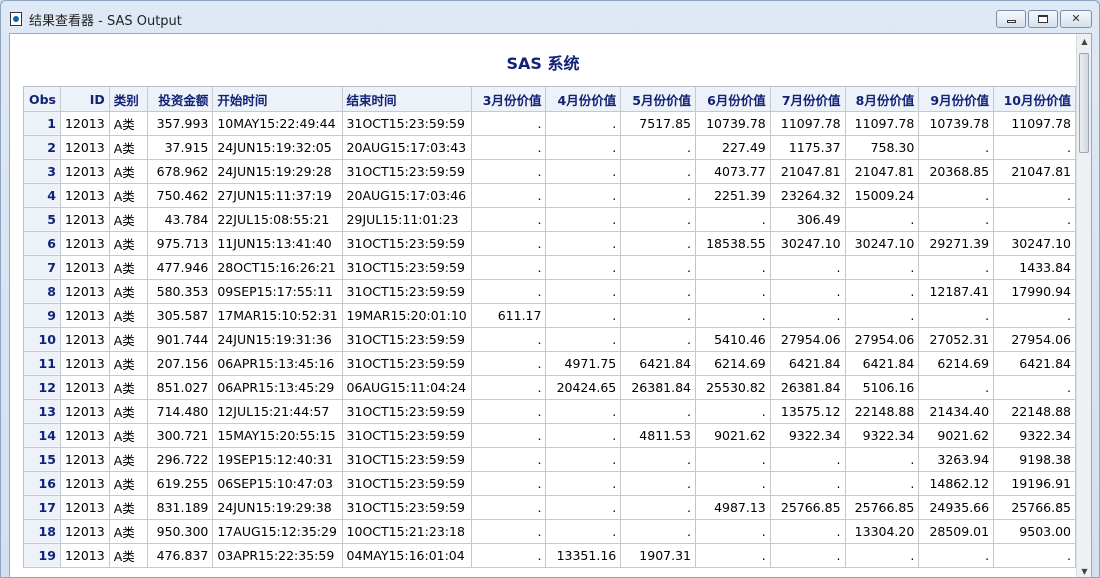 The height and width of the screenshot is (578, 1100). What do you see at coordinates (407, 556) in the screenshot?
I see `cell-end-time: 04MAY15:16:01:04` at bounding box center [407, 556].